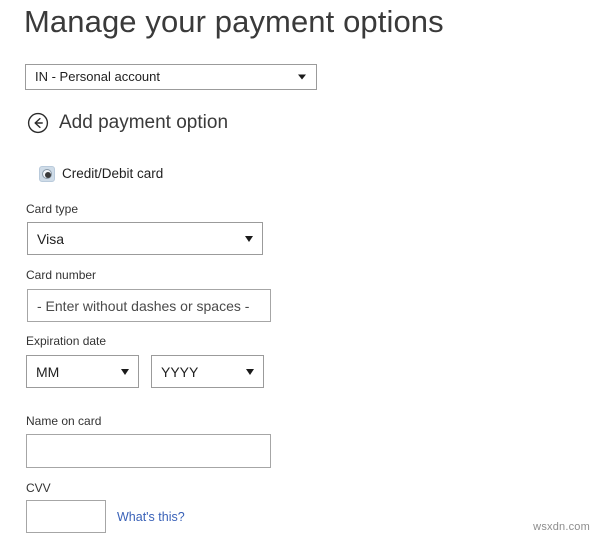 This screenshot has height=542, width=600. Describe the element at coordinates (207, 371) in the screenshot. I see `expiration-year-select: YYYY` at that location.